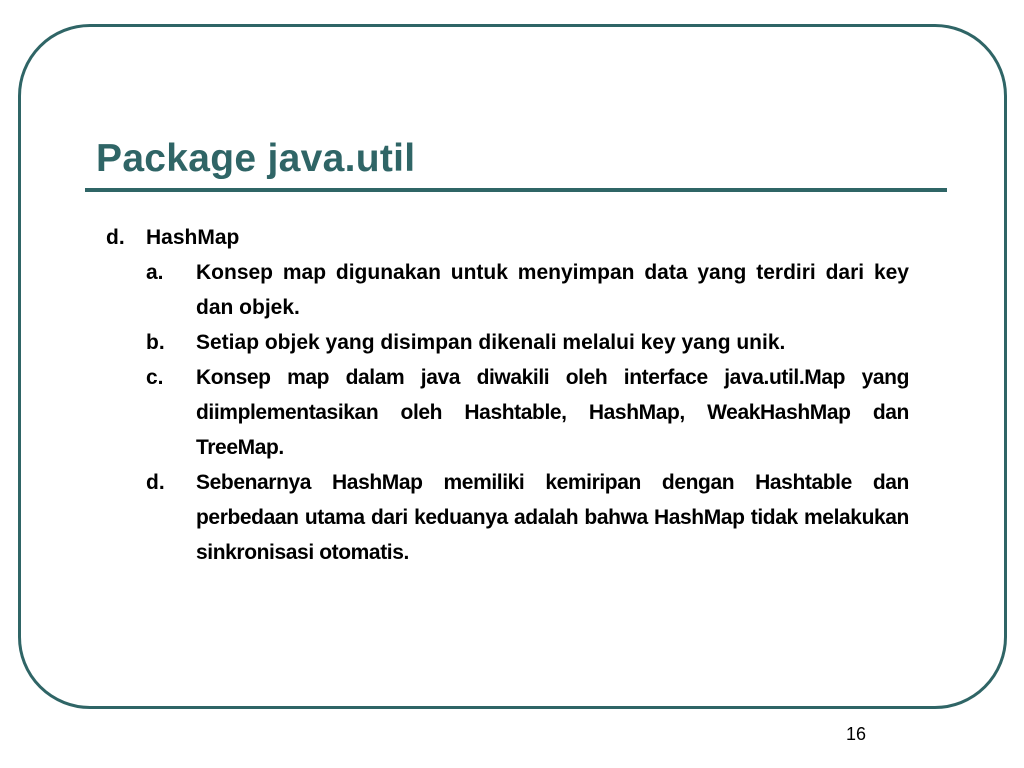 The width and height of the screenshot is (1024, 768). Describe the element at coordinates (155, 272) in the screenshot. I see `list-item-marker: a.` at that location.